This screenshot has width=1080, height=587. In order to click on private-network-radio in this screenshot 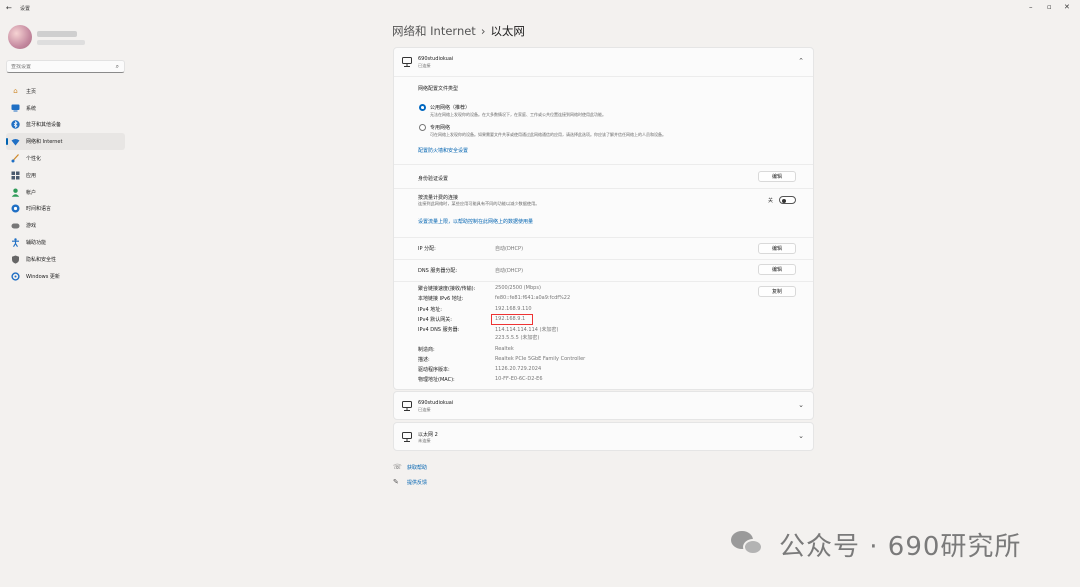, I will do `click(422, 127)`.